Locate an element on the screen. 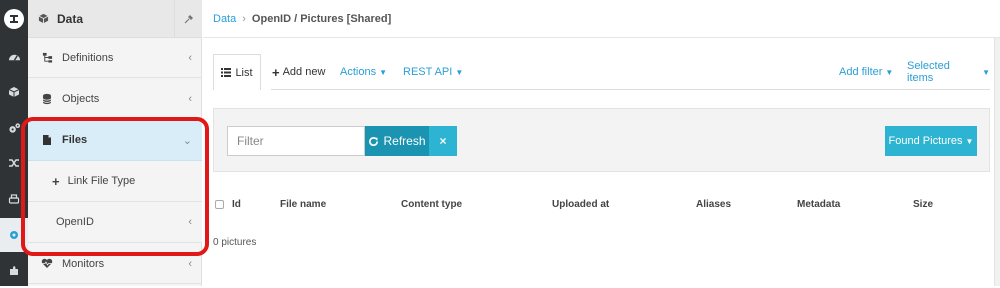  pin-icon is located at coordinates (188, 19).